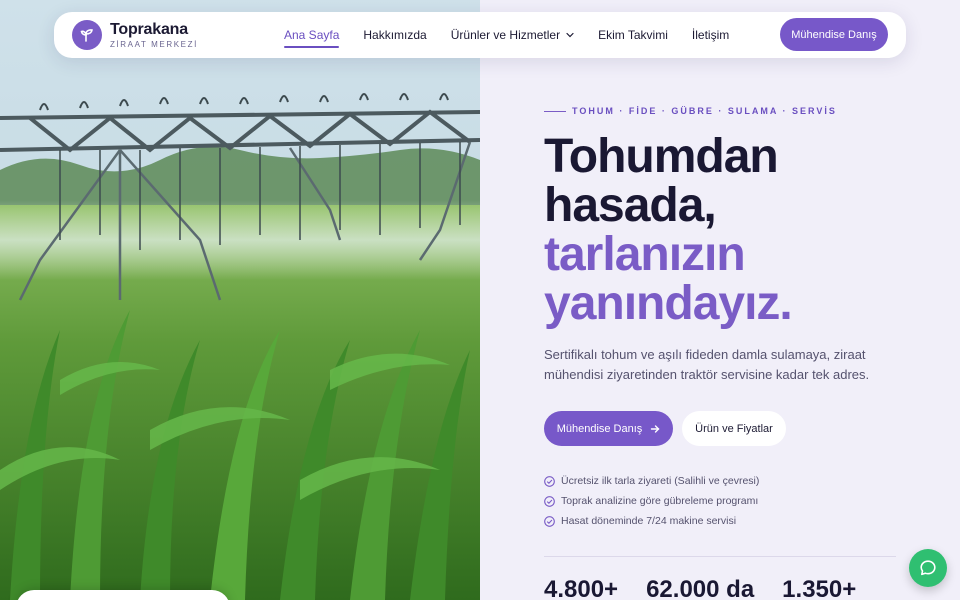 This screenshot has height=600, width=960. What do you see at coordinates (505, 35) in the screenshot?
I see `nav-link-label: Ürünler ve Hizmetler` at bounding box center [505, 35].